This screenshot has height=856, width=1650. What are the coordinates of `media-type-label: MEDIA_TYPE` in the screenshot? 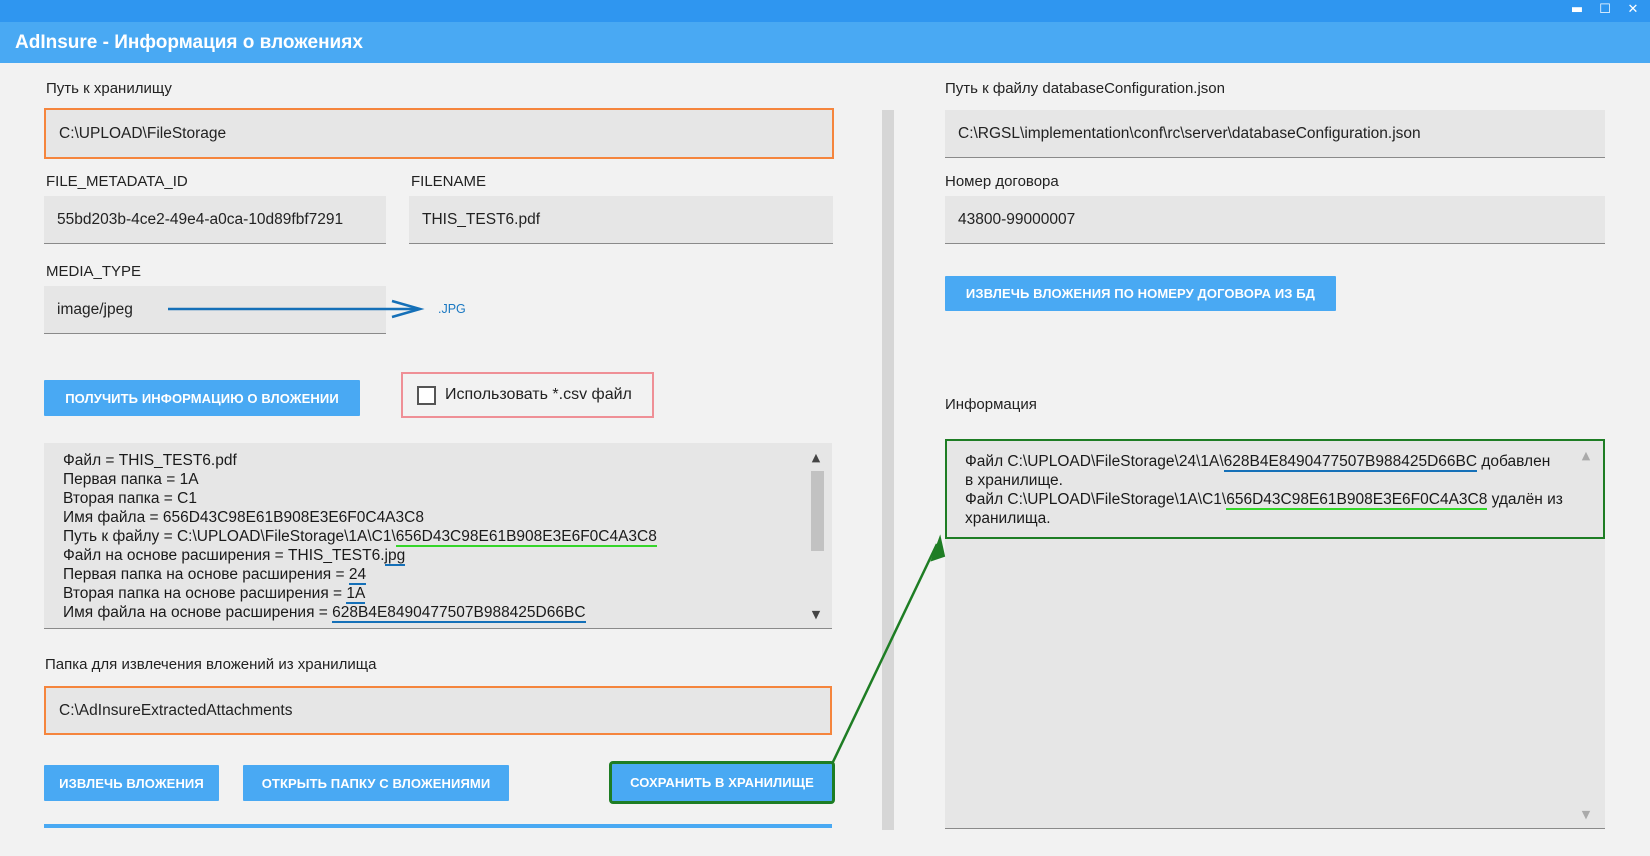 It's located at (94, 271).